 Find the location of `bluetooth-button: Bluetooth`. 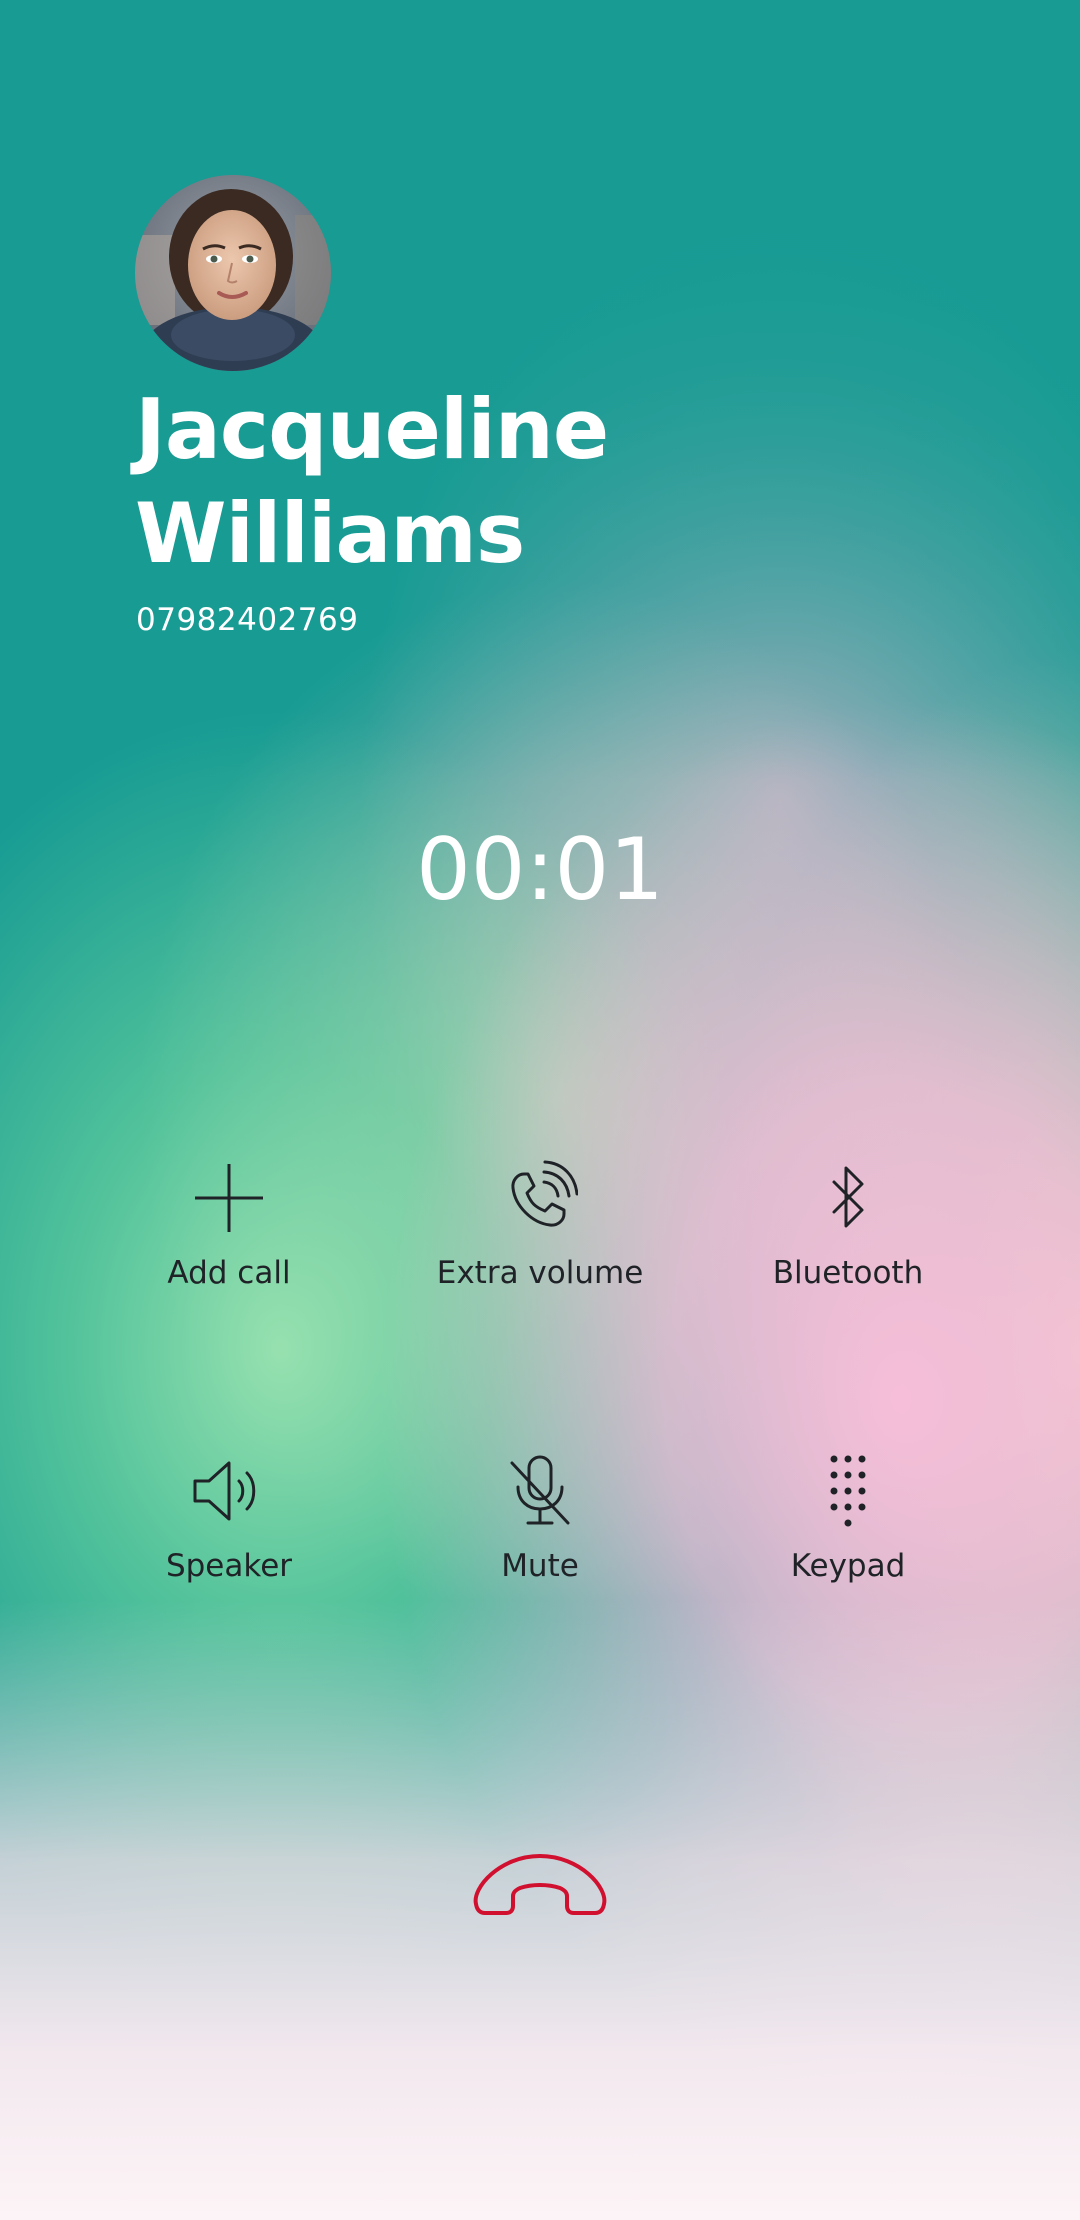

bluetooth-button: Bluetooth is located at coordinates (848, 1240).